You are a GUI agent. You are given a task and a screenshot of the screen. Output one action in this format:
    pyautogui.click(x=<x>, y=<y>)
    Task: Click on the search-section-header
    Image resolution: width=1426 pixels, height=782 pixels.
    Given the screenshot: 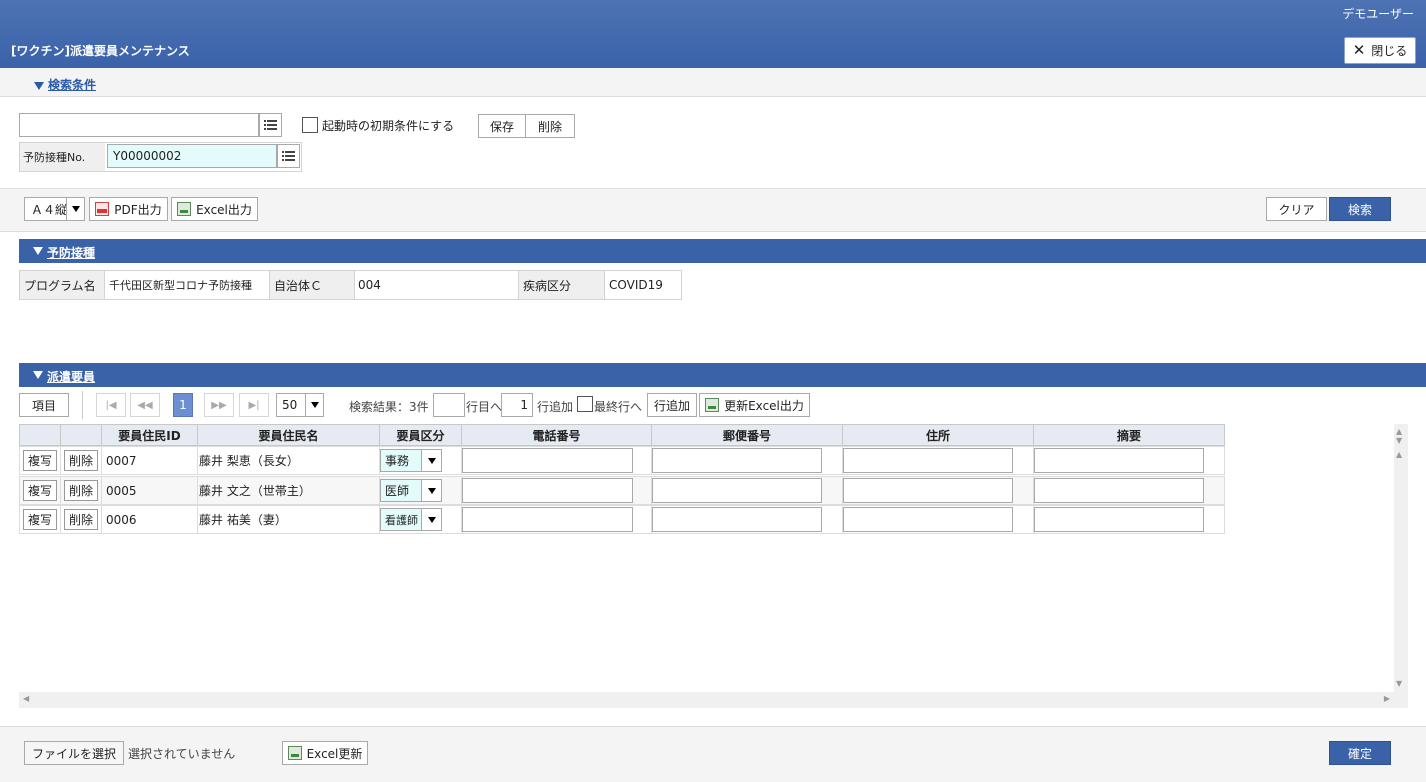 What is the action you would take?
    pyautogui.click(x=713, y=82)
    